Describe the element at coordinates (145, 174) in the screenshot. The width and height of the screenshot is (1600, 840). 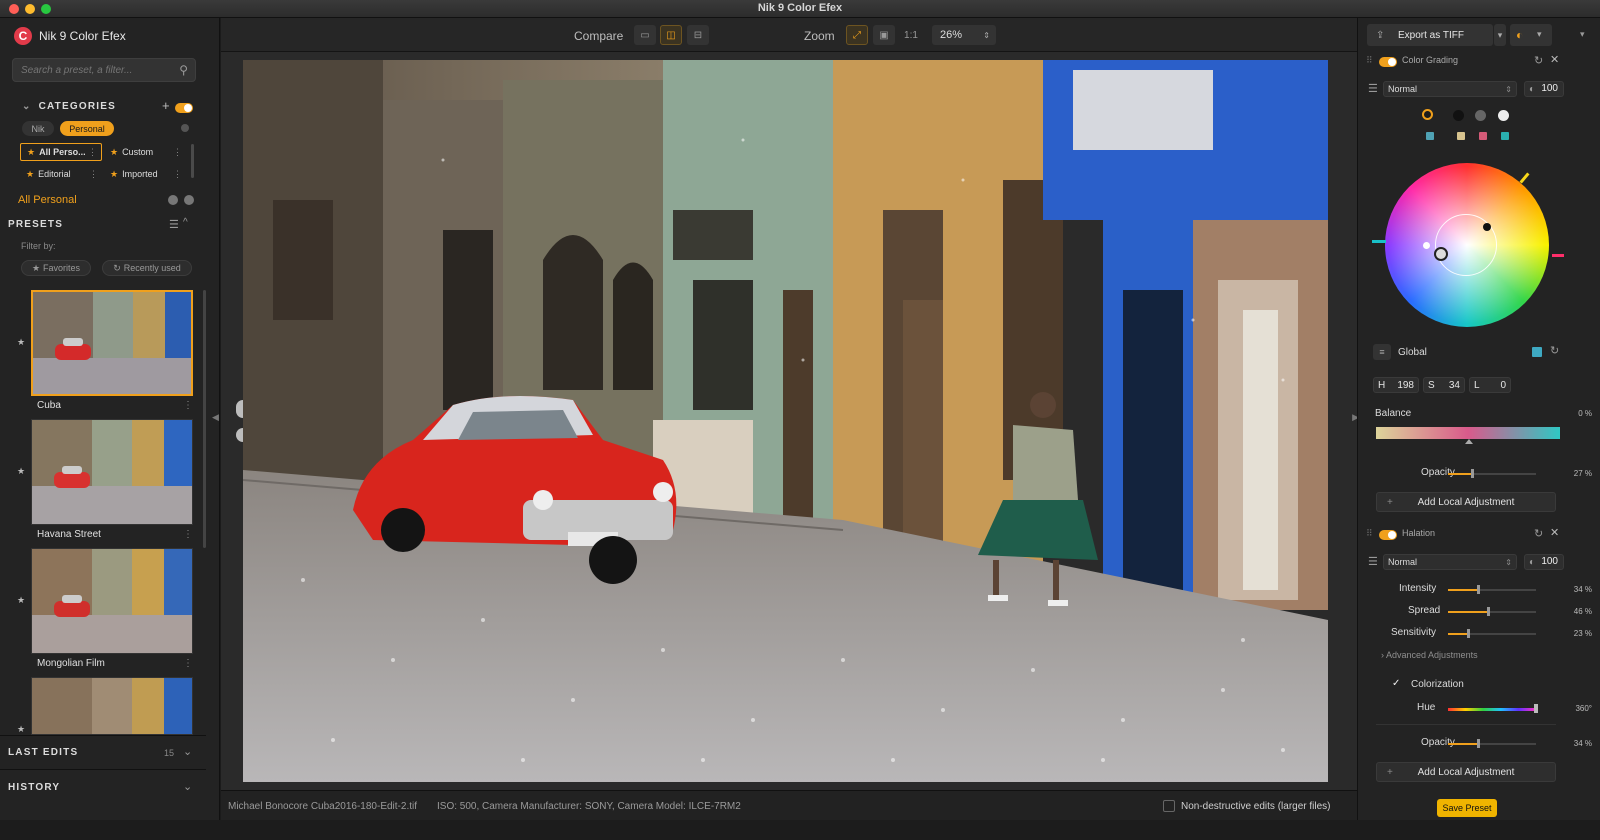
I see `category-imported: ★ Imported ⋮` at that location.